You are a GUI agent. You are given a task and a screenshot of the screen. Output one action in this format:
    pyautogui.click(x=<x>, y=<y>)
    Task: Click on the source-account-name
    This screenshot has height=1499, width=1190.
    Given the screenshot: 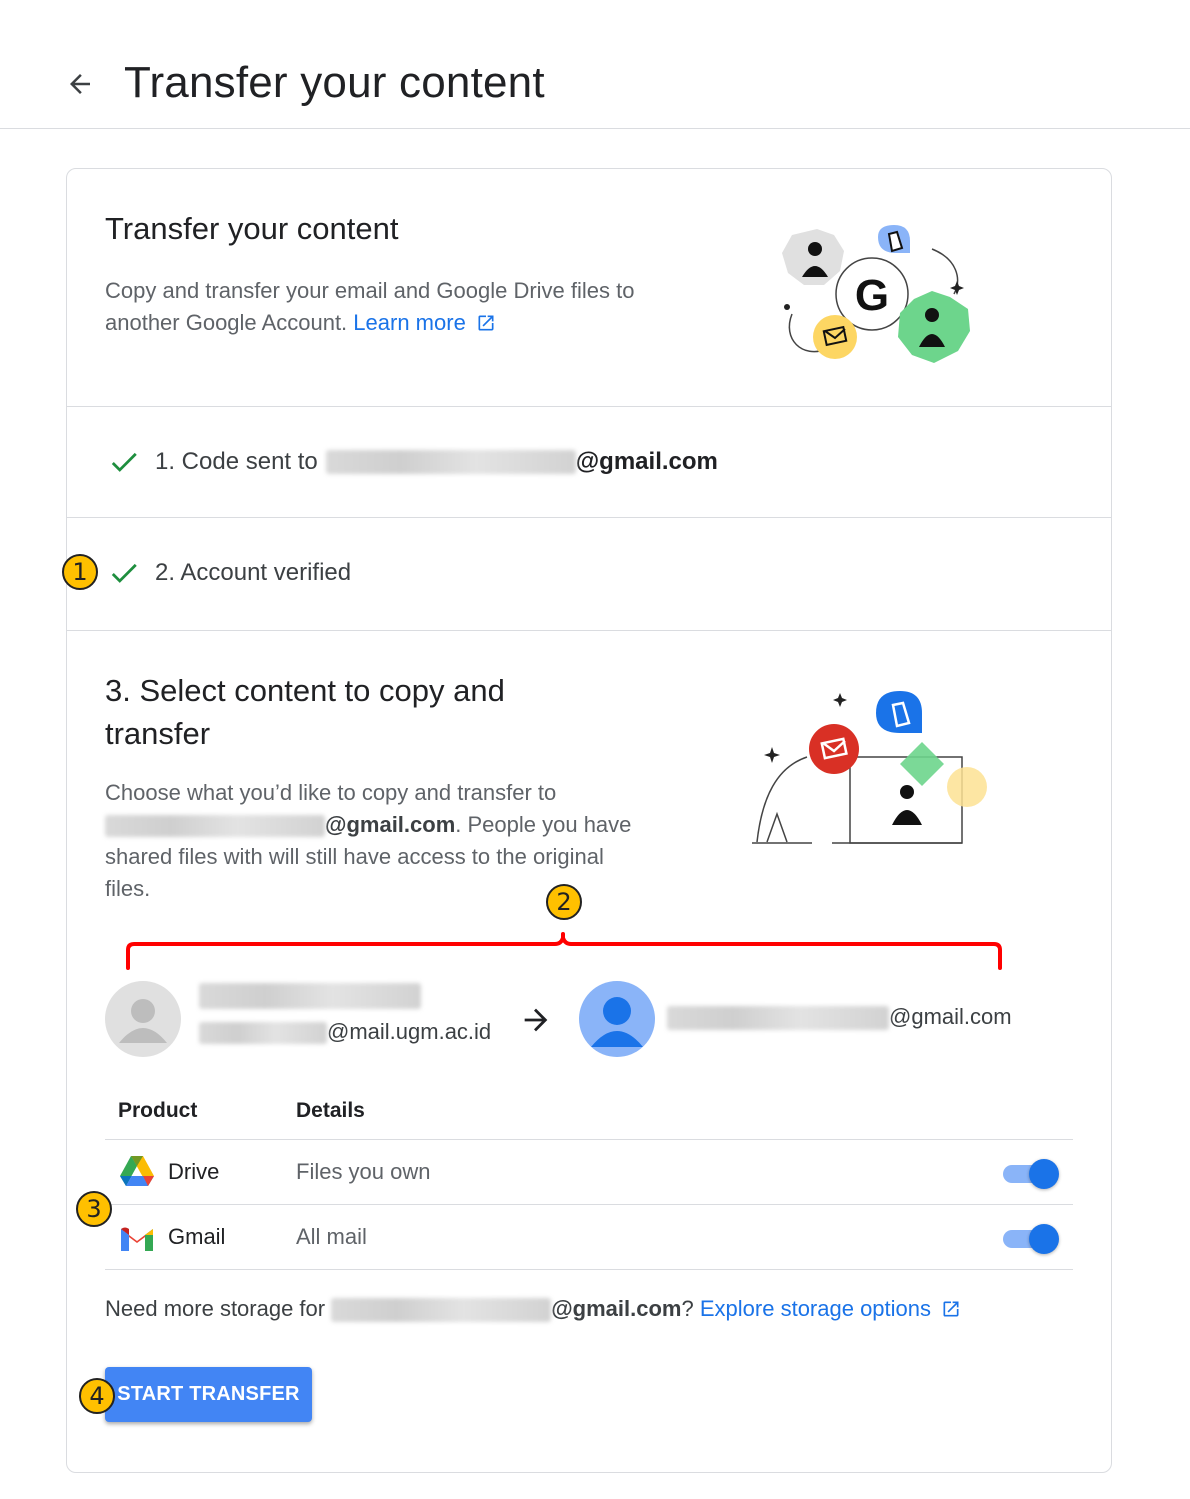 What is the action you would take?
    pyautogui.click(x=310, y=996)
    